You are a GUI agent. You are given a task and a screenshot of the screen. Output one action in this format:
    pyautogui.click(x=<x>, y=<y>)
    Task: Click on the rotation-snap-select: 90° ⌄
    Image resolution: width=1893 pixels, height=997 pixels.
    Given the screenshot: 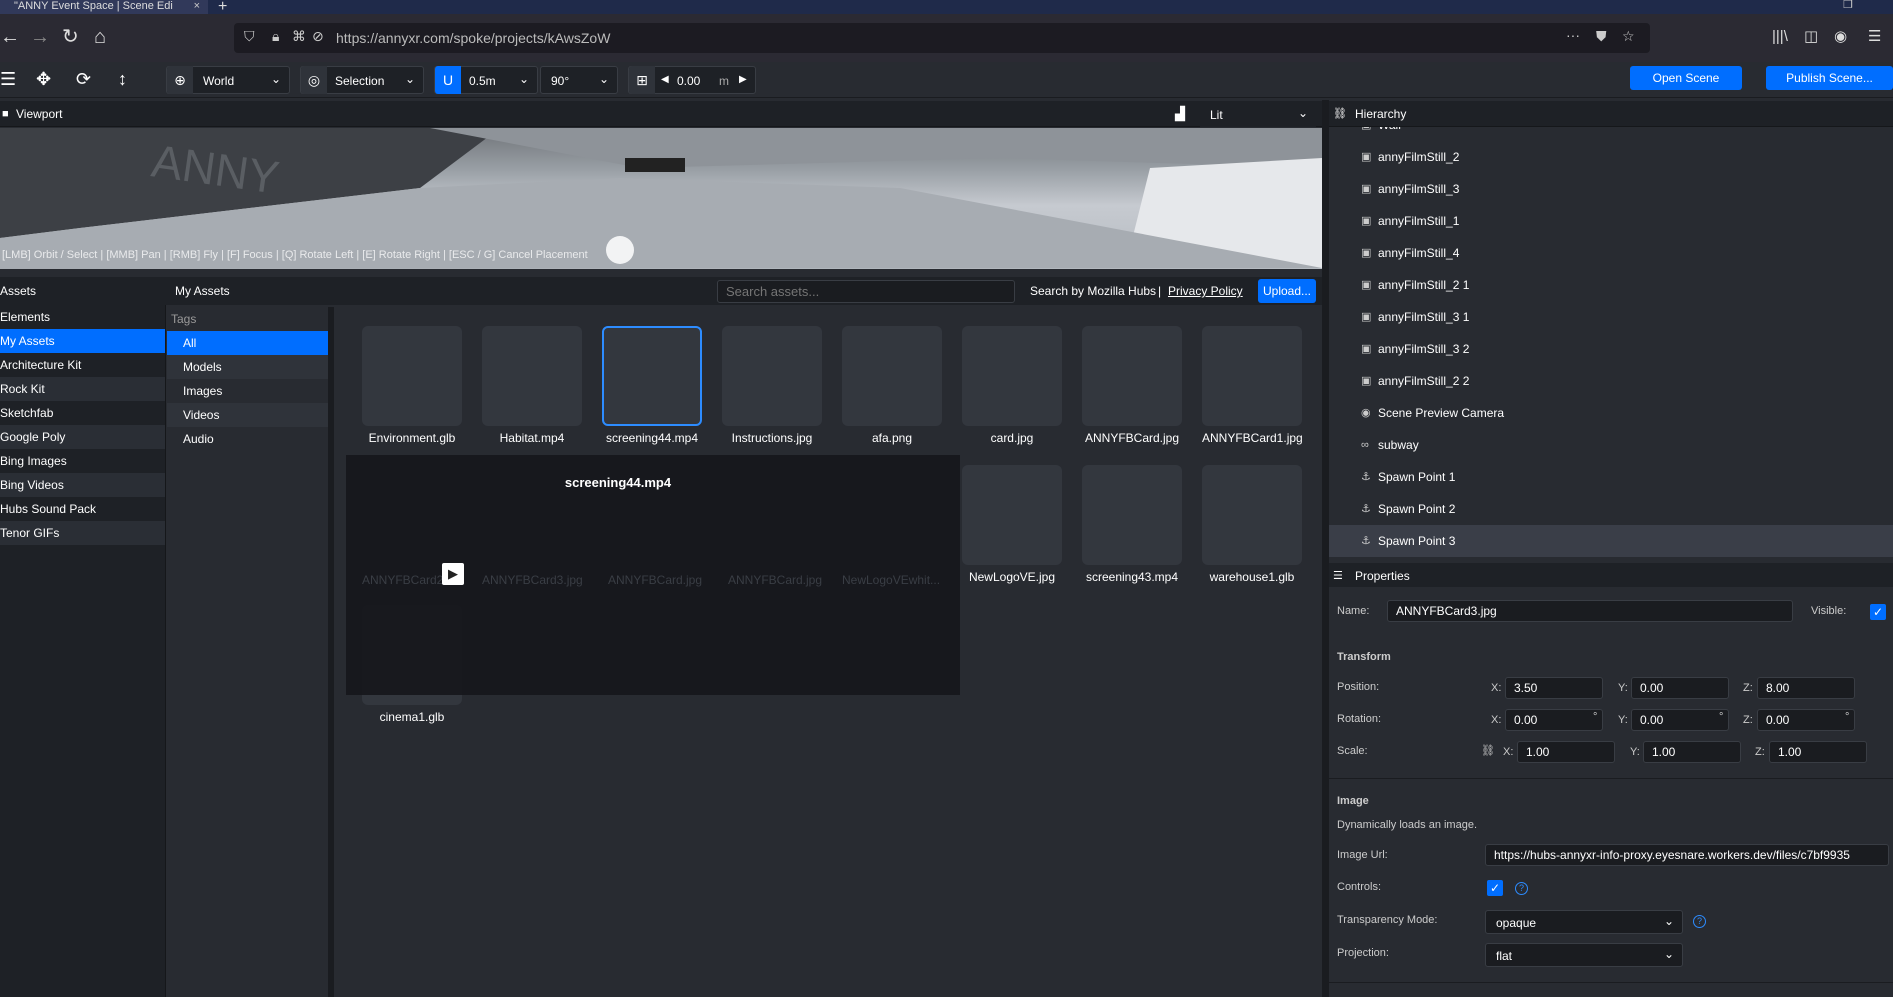 What is the action you would take?
    pyautogui.click(x=579, y=80)
    